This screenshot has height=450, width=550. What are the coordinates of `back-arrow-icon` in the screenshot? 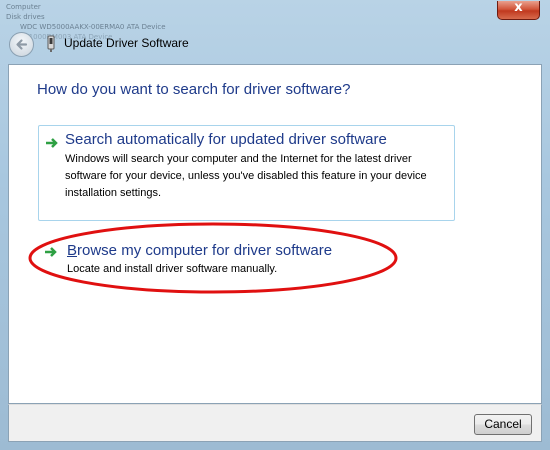 It's located at (22, 44).